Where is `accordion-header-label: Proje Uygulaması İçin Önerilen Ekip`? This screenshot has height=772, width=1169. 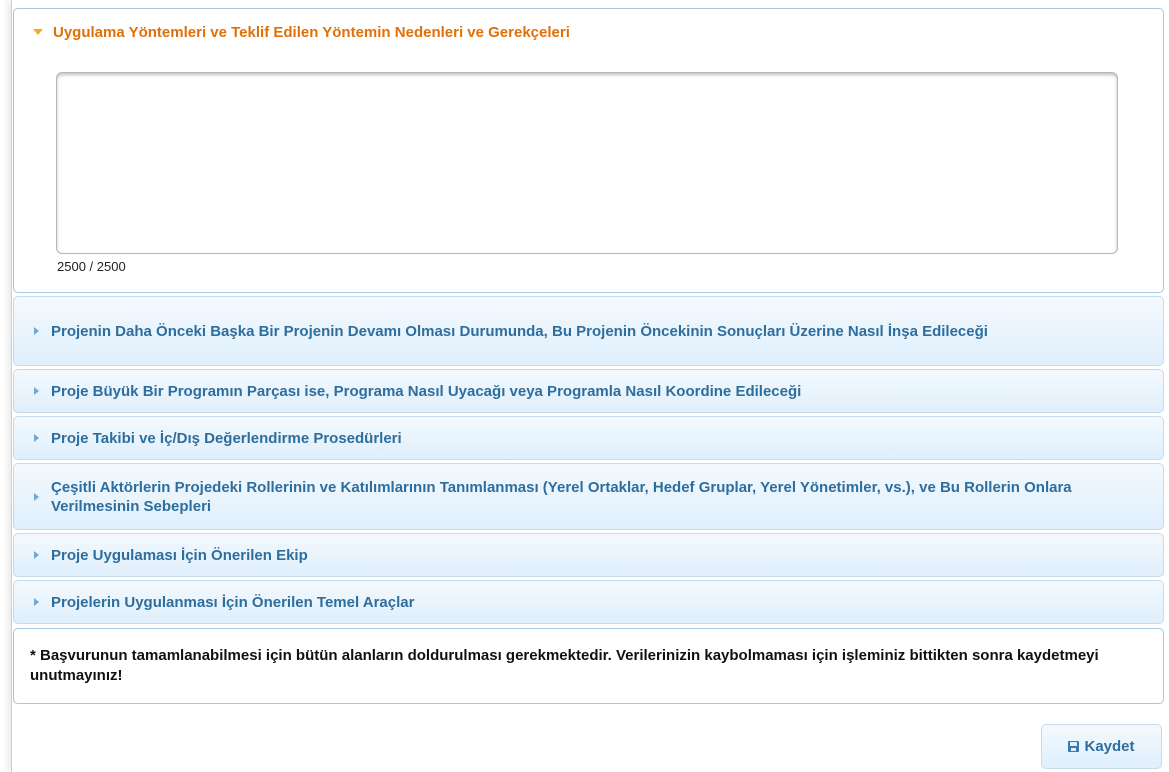
accordion-header-label: Proje Uygulaması İçin Önerilen Ekip is located at coordinates (179, 555).